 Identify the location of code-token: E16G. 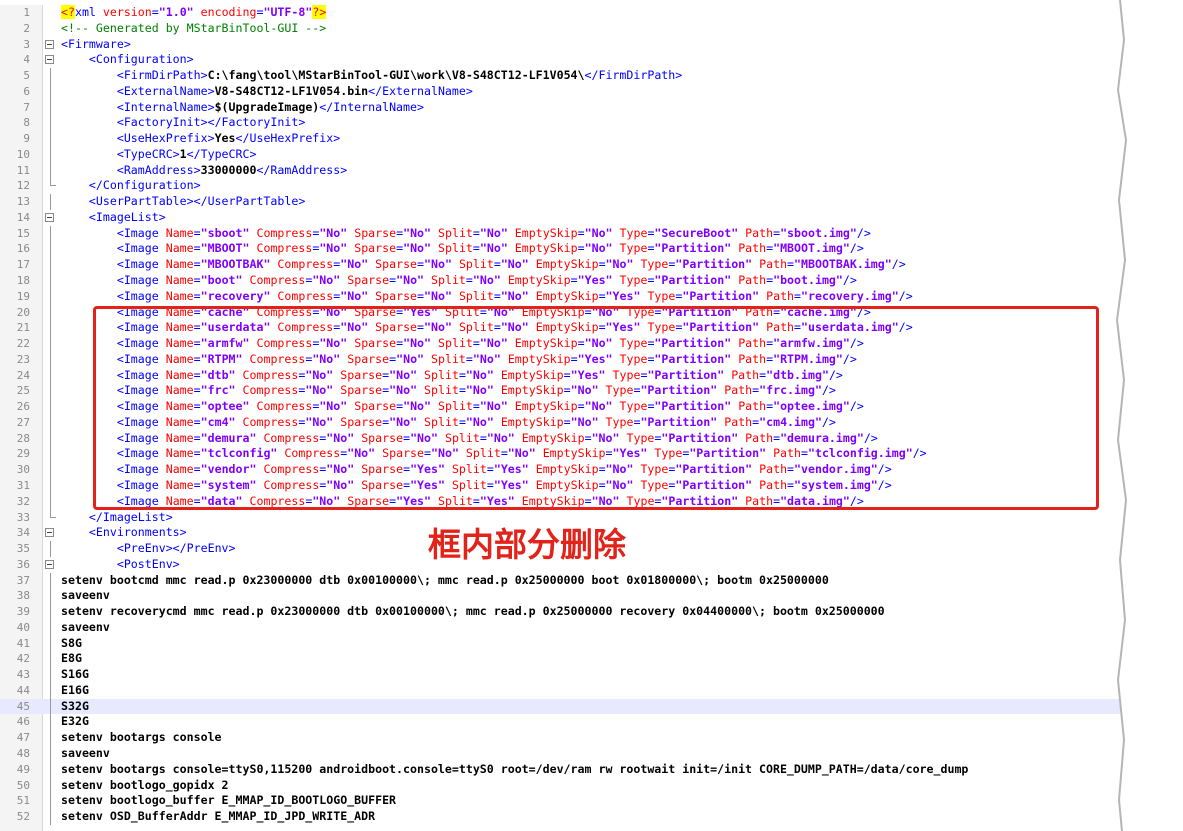
(75, 689).